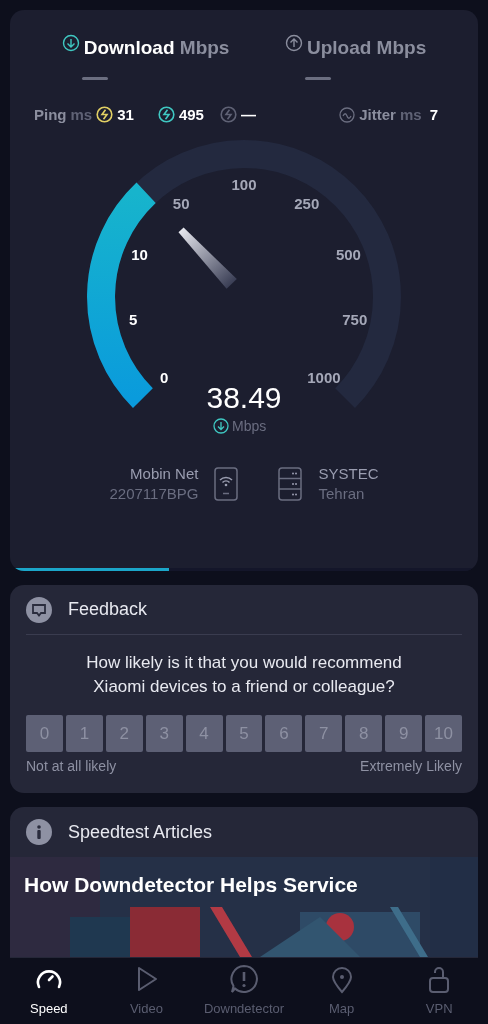 The image size is (488, 1024). Describe the element at coordinates (39, 832) in the screenshot. I see `info-icon` at that location.